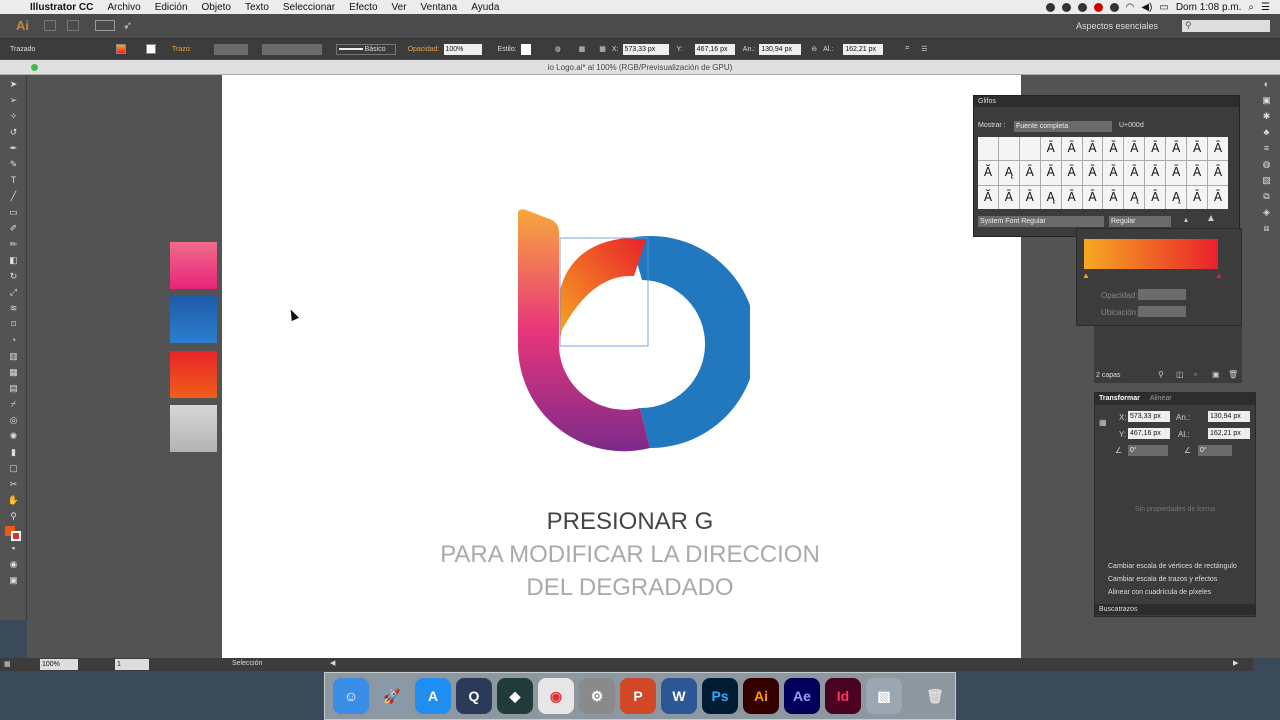  Describe the element at coordinates (1266, 132) in the screenshot. I see `symbols-icon: ♣` at that location.